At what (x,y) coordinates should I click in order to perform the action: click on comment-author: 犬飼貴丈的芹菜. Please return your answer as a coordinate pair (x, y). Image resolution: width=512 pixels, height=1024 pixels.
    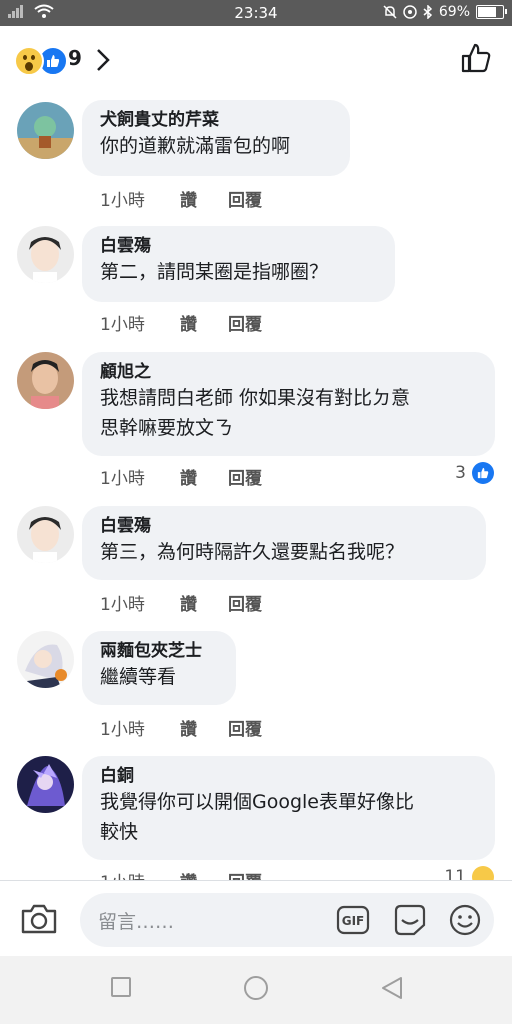
    Looking at the image, I should click on (217, 120).